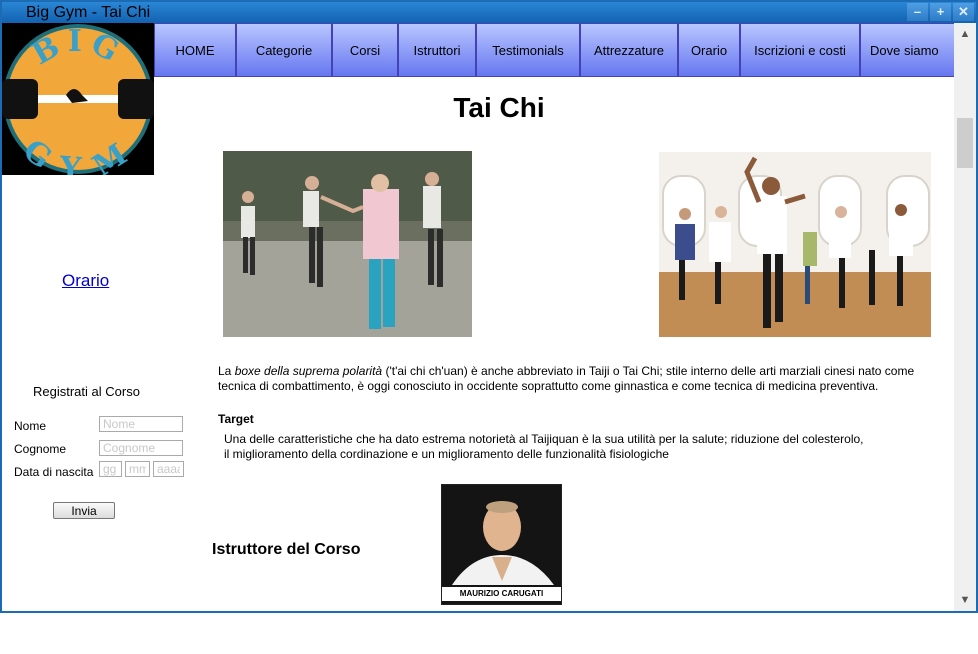 This screenshot has width=978, height=654. What do you see at coordinates (141, 424) in the screenshot?
I see `nome-input` at bounding box center [141, 424].